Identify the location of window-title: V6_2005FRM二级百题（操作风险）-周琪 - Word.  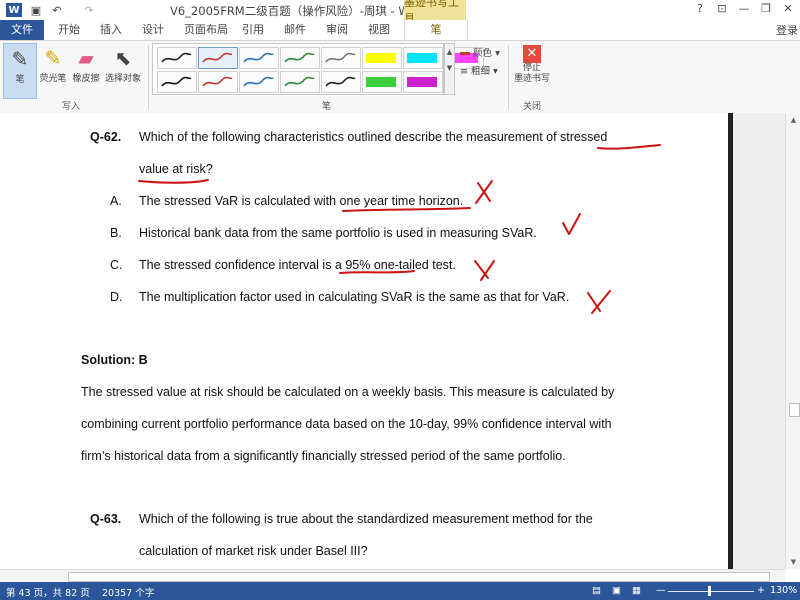
(299, 11).